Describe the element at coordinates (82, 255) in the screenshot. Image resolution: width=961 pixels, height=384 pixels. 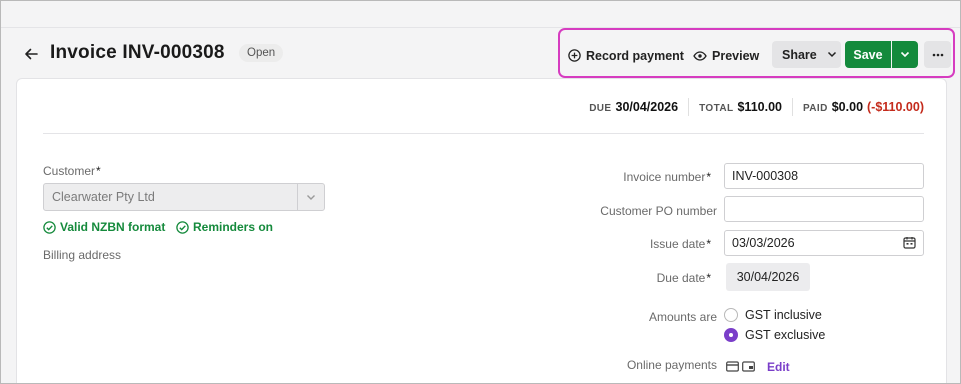
I see `billing-address-label: Billing address` at that location.